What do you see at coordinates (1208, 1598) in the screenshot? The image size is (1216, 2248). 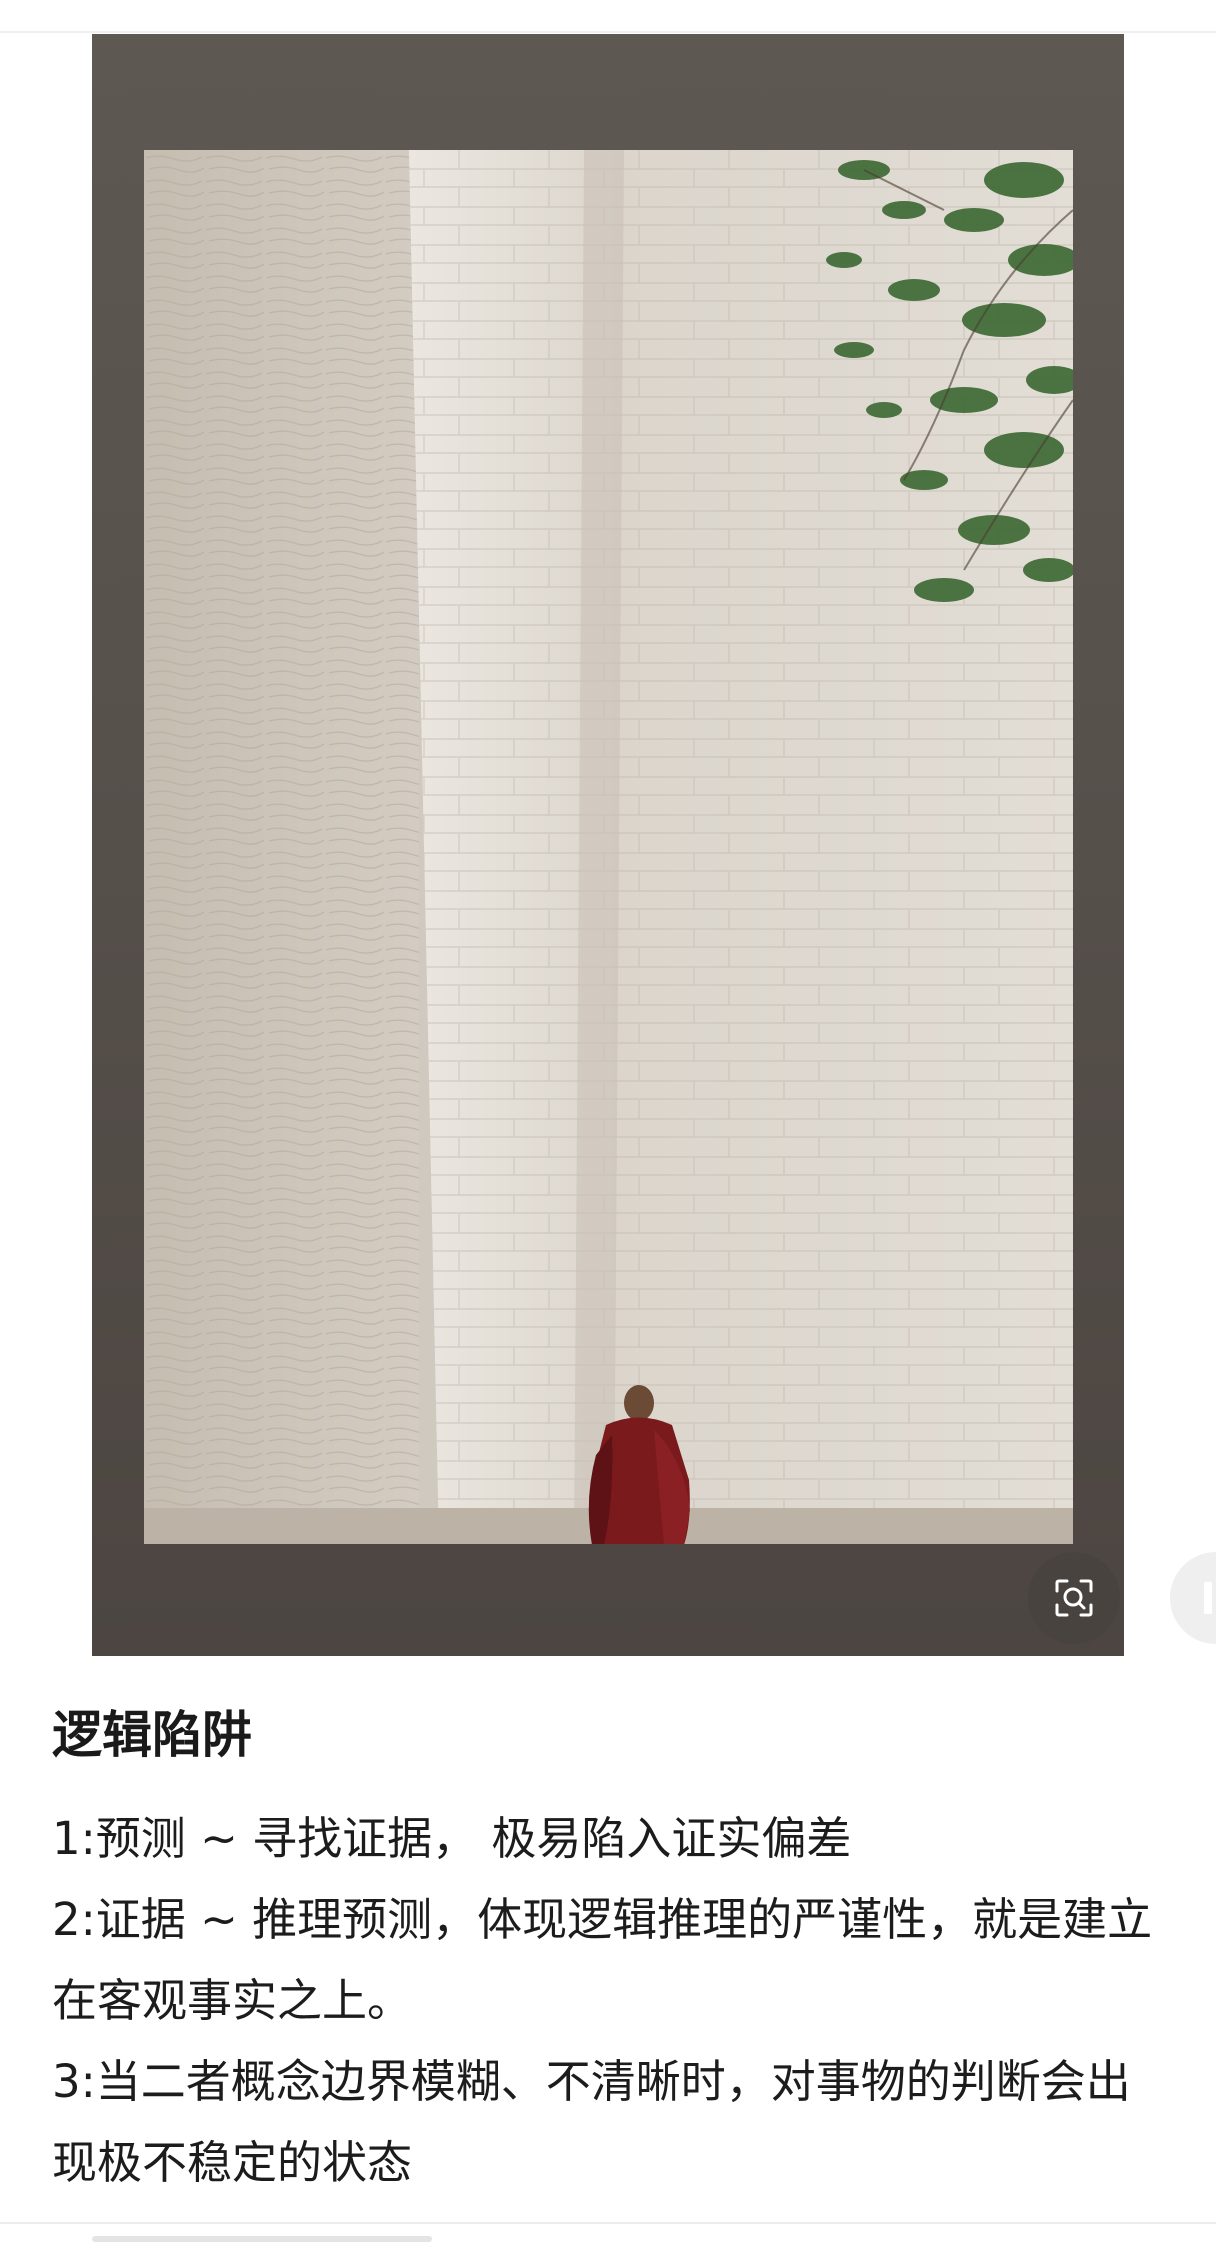 I see `pause-icon` at bounding box center [1208, 1598].